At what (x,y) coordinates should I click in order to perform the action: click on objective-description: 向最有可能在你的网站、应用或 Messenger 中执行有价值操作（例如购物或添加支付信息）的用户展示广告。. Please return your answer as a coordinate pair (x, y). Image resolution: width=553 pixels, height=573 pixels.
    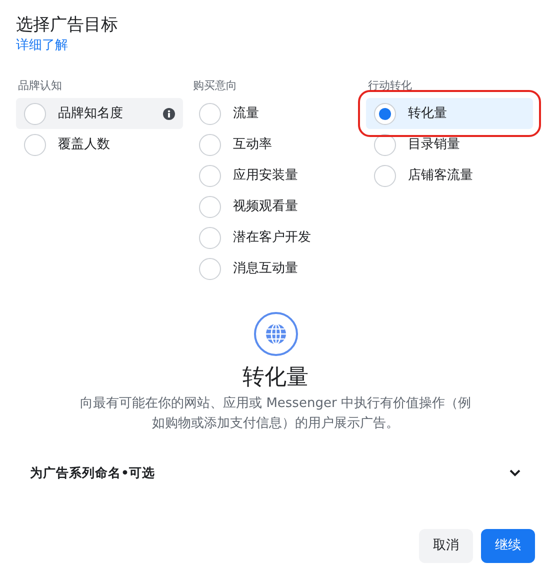
    Looking at the image, I should click on (275, 414).